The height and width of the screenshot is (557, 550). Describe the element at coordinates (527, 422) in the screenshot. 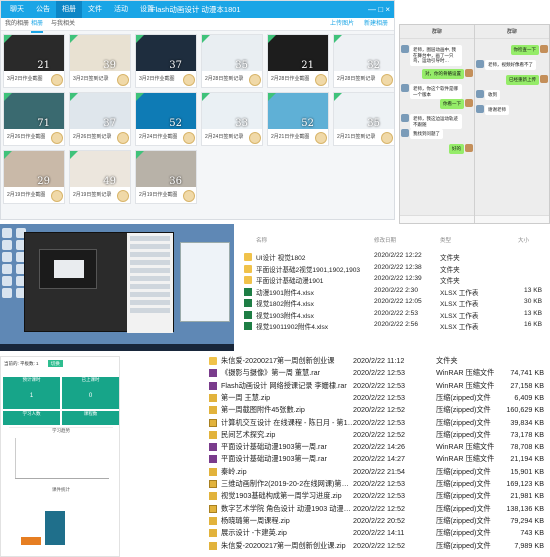

I see `file-size: 39,834 KB` at that location.